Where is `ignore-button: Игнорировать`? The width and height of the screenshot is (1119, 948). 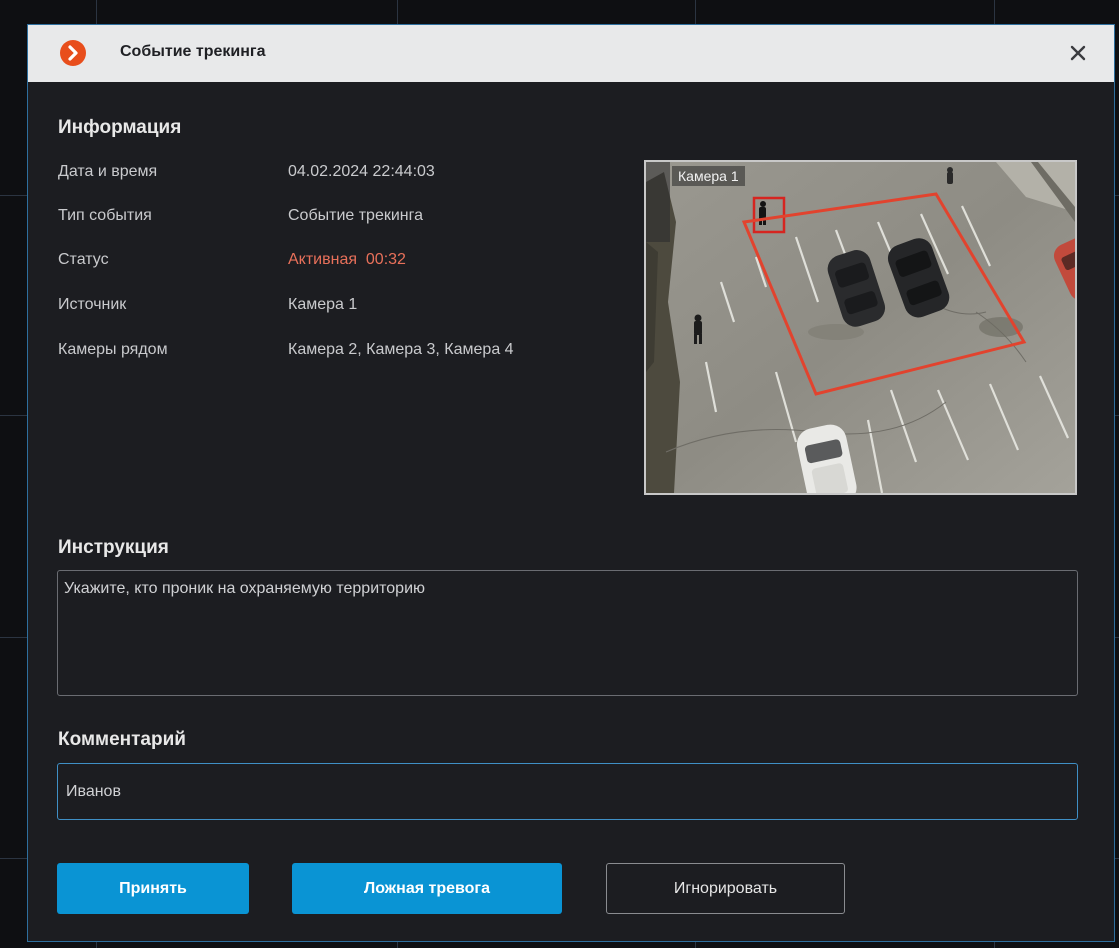
ignore-button: Игнорировать is located at coordinates (725, 888).